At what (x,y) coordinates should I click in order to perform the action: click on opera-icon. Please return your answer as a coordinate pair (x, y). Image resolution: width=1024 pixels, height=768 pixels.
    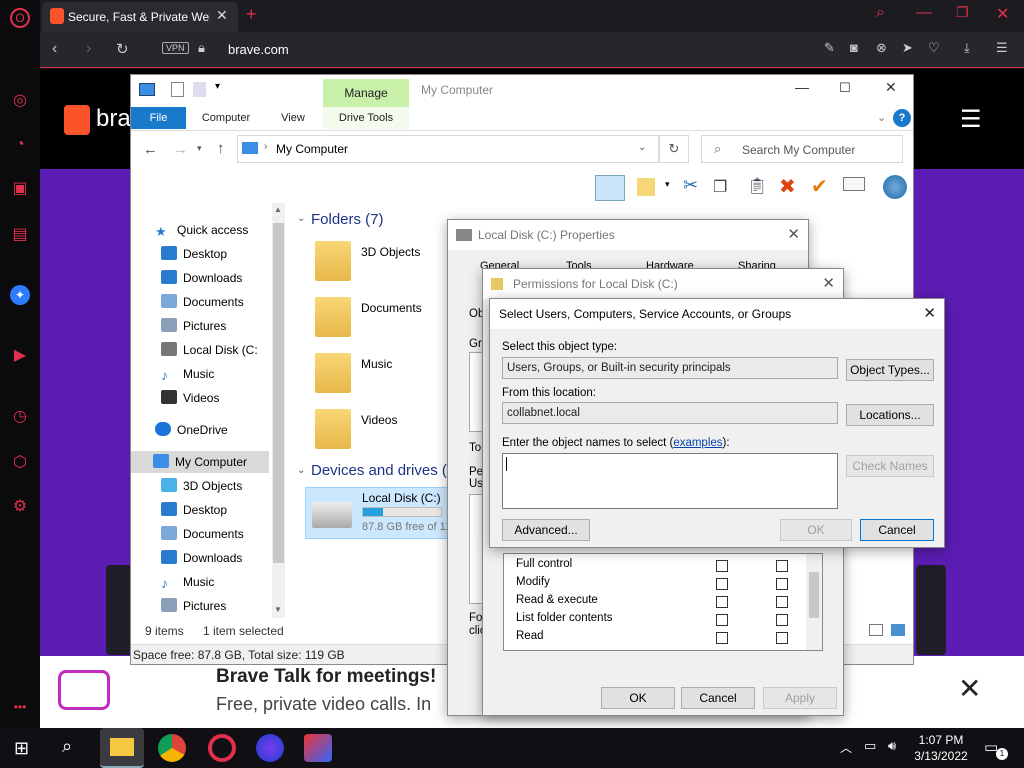
    Looking at the image, I should click on (222, 748).